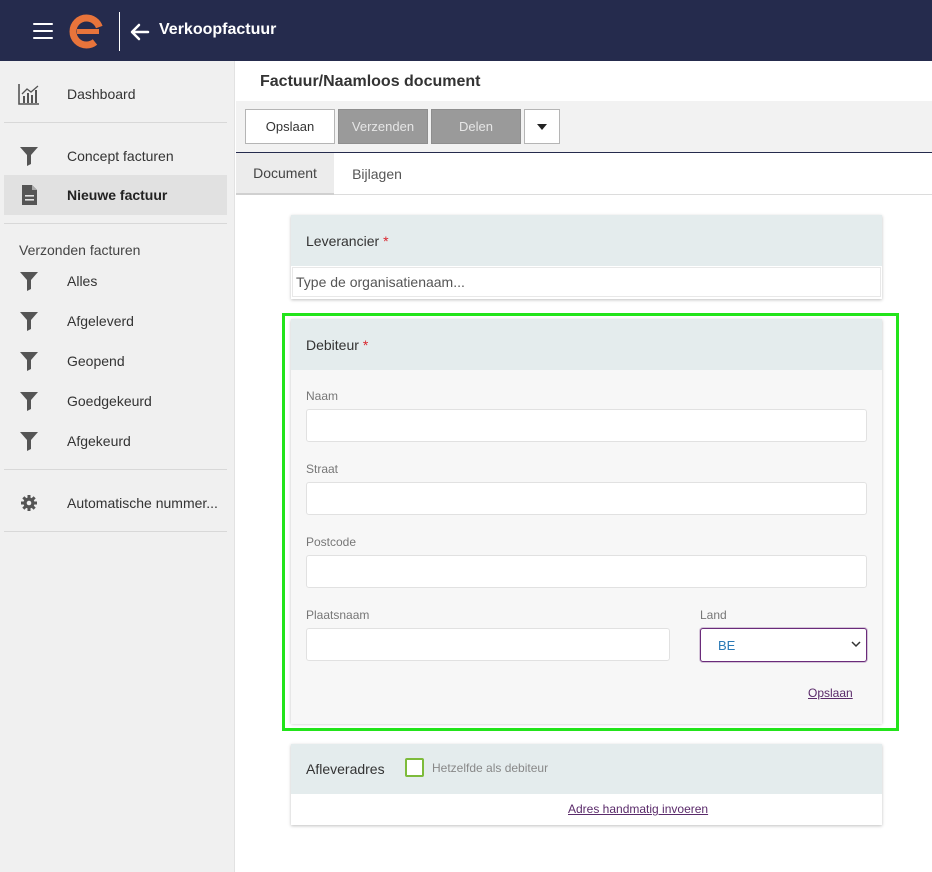  What do you see at coordinates (343, 240) in the screenshot?
I see `supplier-title: Leverancier` at bounding box center [343, 240].